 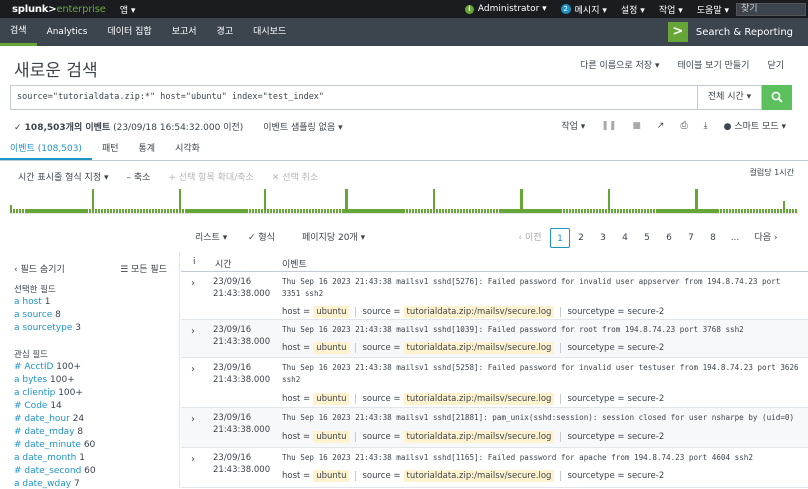 What do you see at coordinates (730, 97) in the screenshot?
I see `time-range-picker: 전체 시간 ▾` at bounding box center [730, 97].